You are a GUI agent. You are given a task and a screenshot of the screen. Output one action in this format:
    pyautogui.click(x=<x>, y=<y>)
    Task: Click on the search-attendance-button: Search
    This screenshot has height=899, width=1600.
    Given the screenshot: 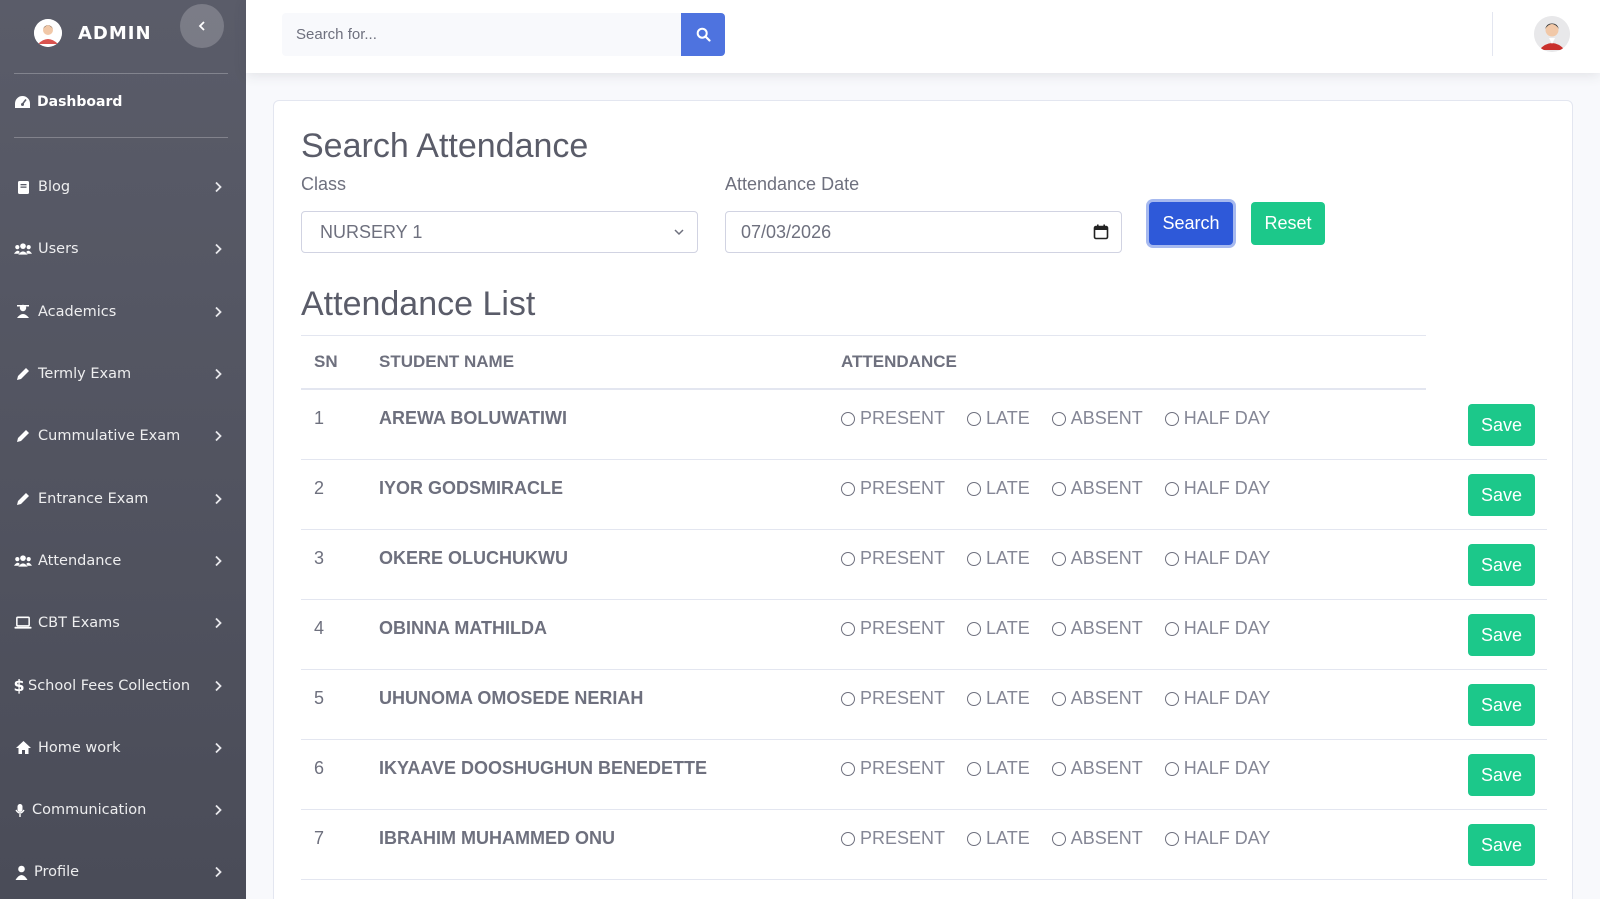 What is the action you would take?
    pyautogui.click(x=1191, y=223)
    